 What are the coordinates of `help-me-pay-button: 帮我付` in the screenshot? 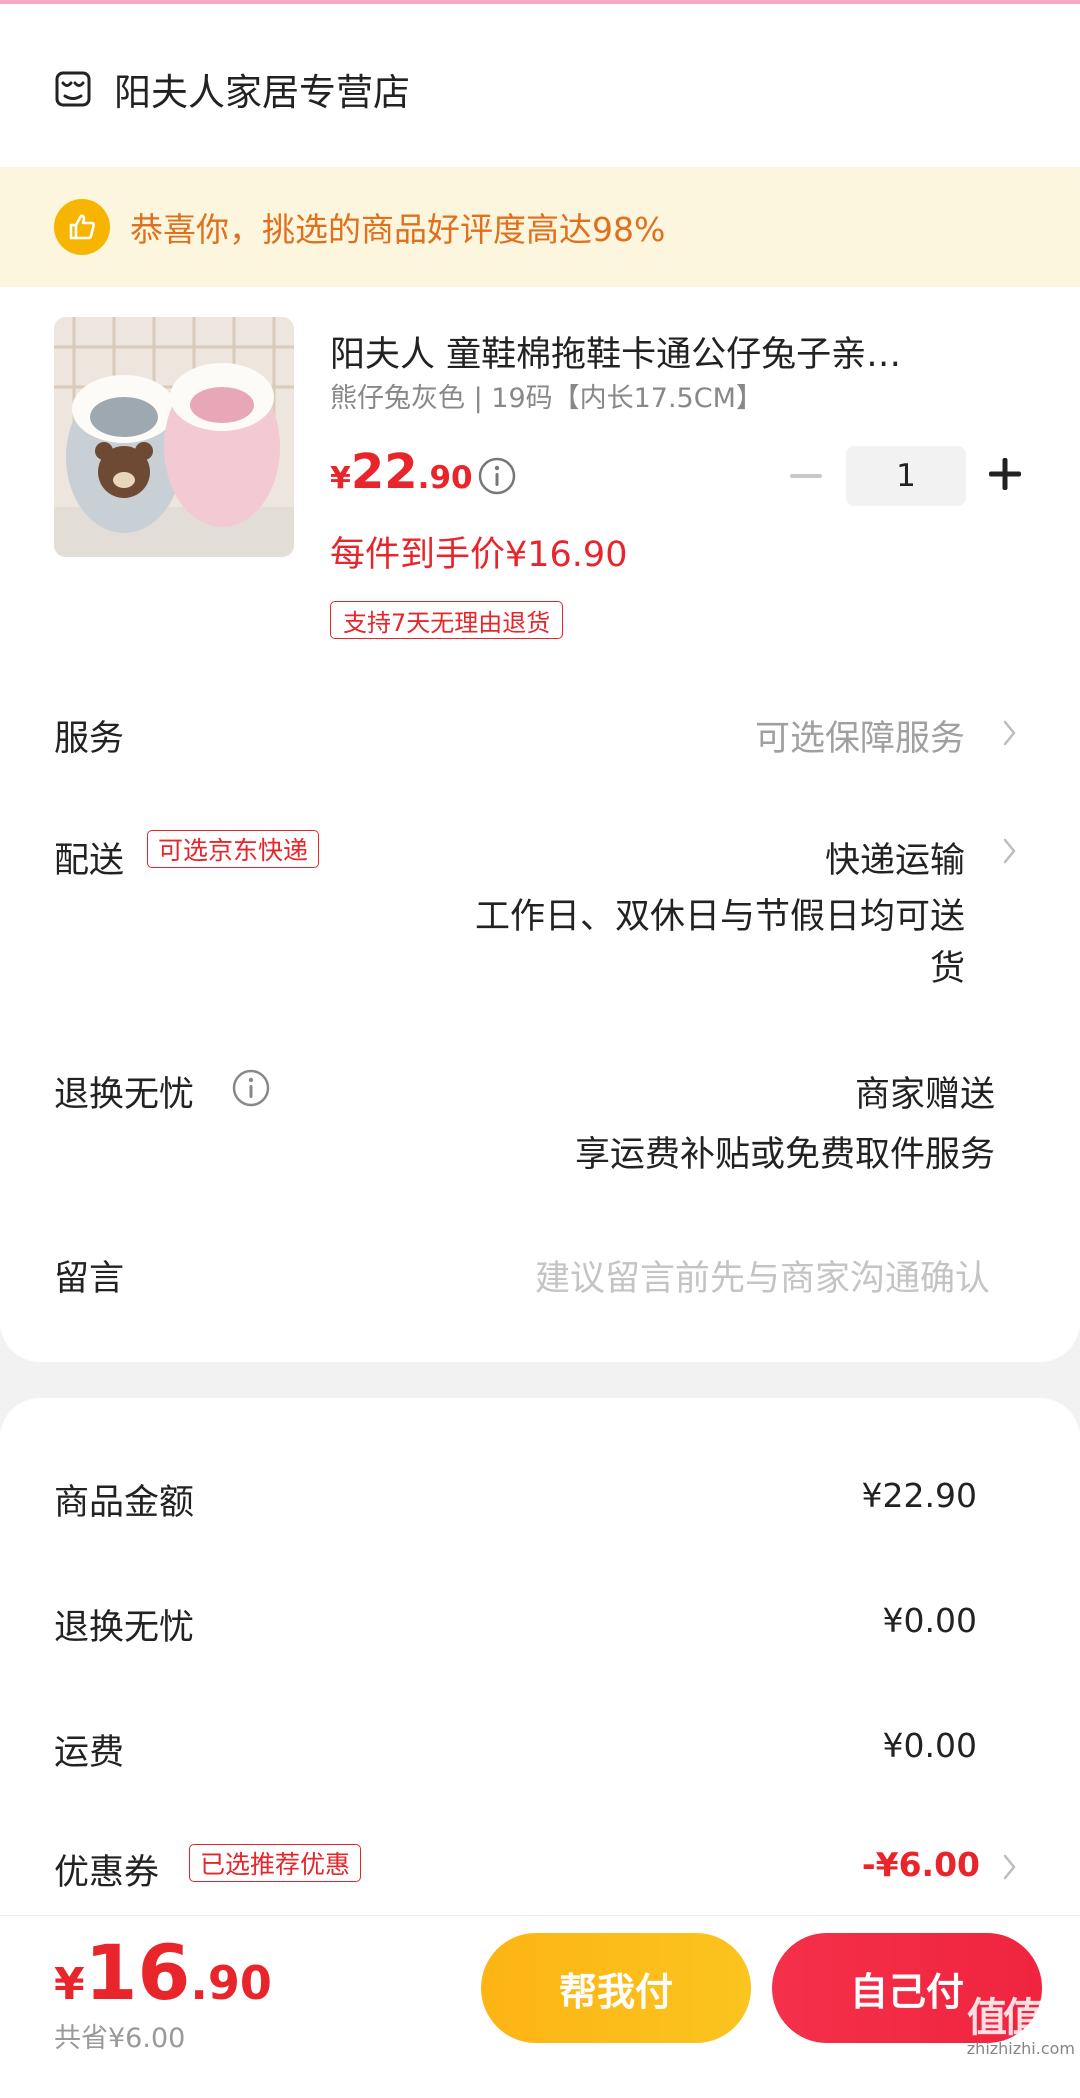 It's located at (616, 1988).